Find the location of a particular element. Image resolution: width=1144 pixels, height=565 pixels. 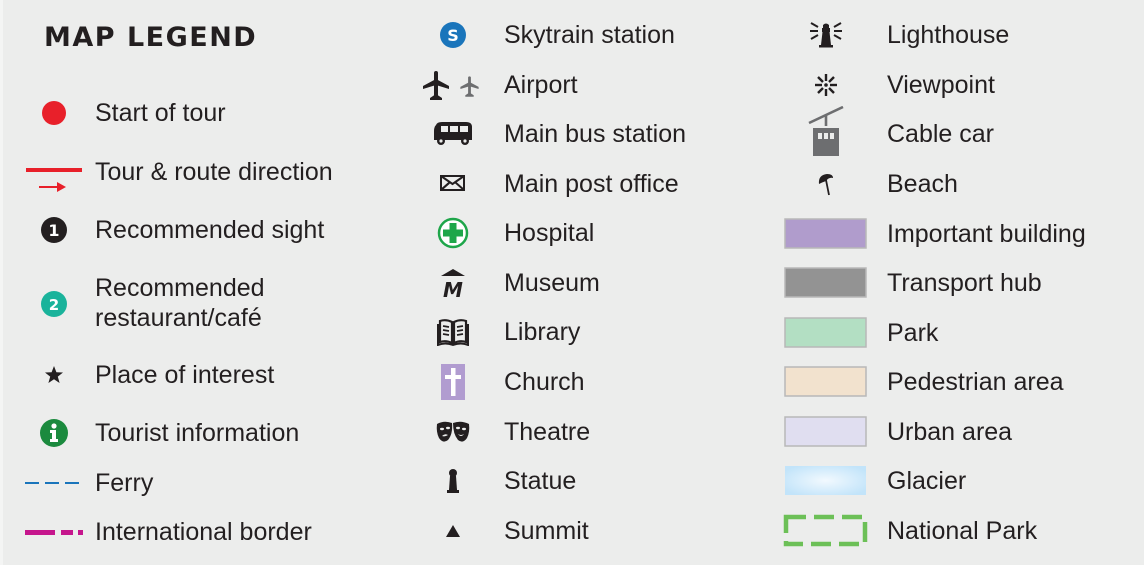

legend-label: Park is located at coordinates (913, 333).